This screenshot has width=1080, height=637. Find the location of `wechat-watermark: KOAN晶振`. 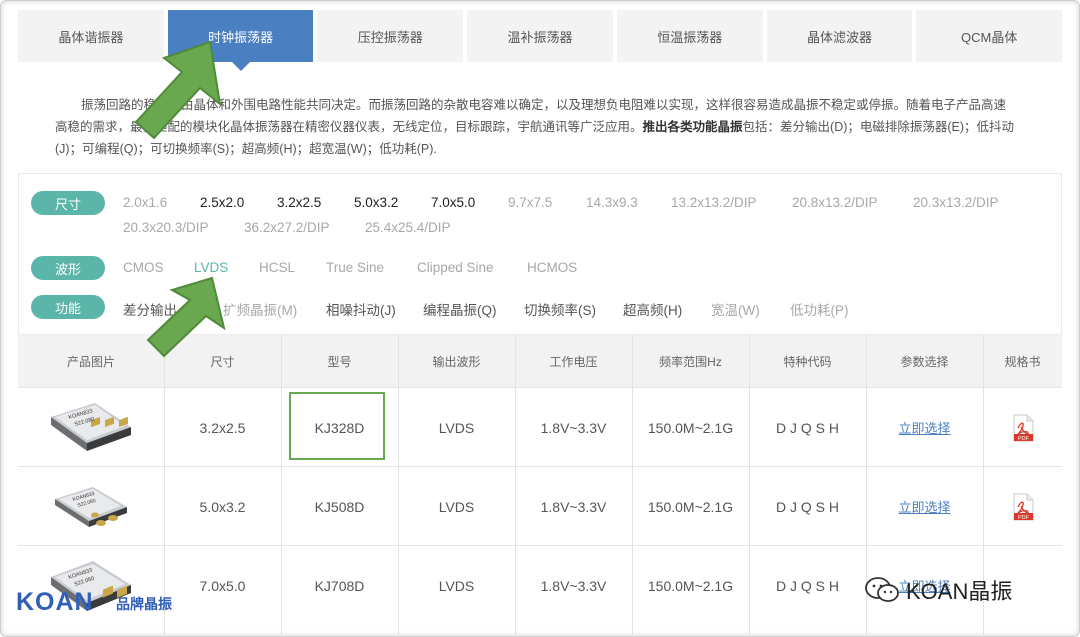

wechat-watermark: KOAN晶振 is located at coordinates (938, 590).